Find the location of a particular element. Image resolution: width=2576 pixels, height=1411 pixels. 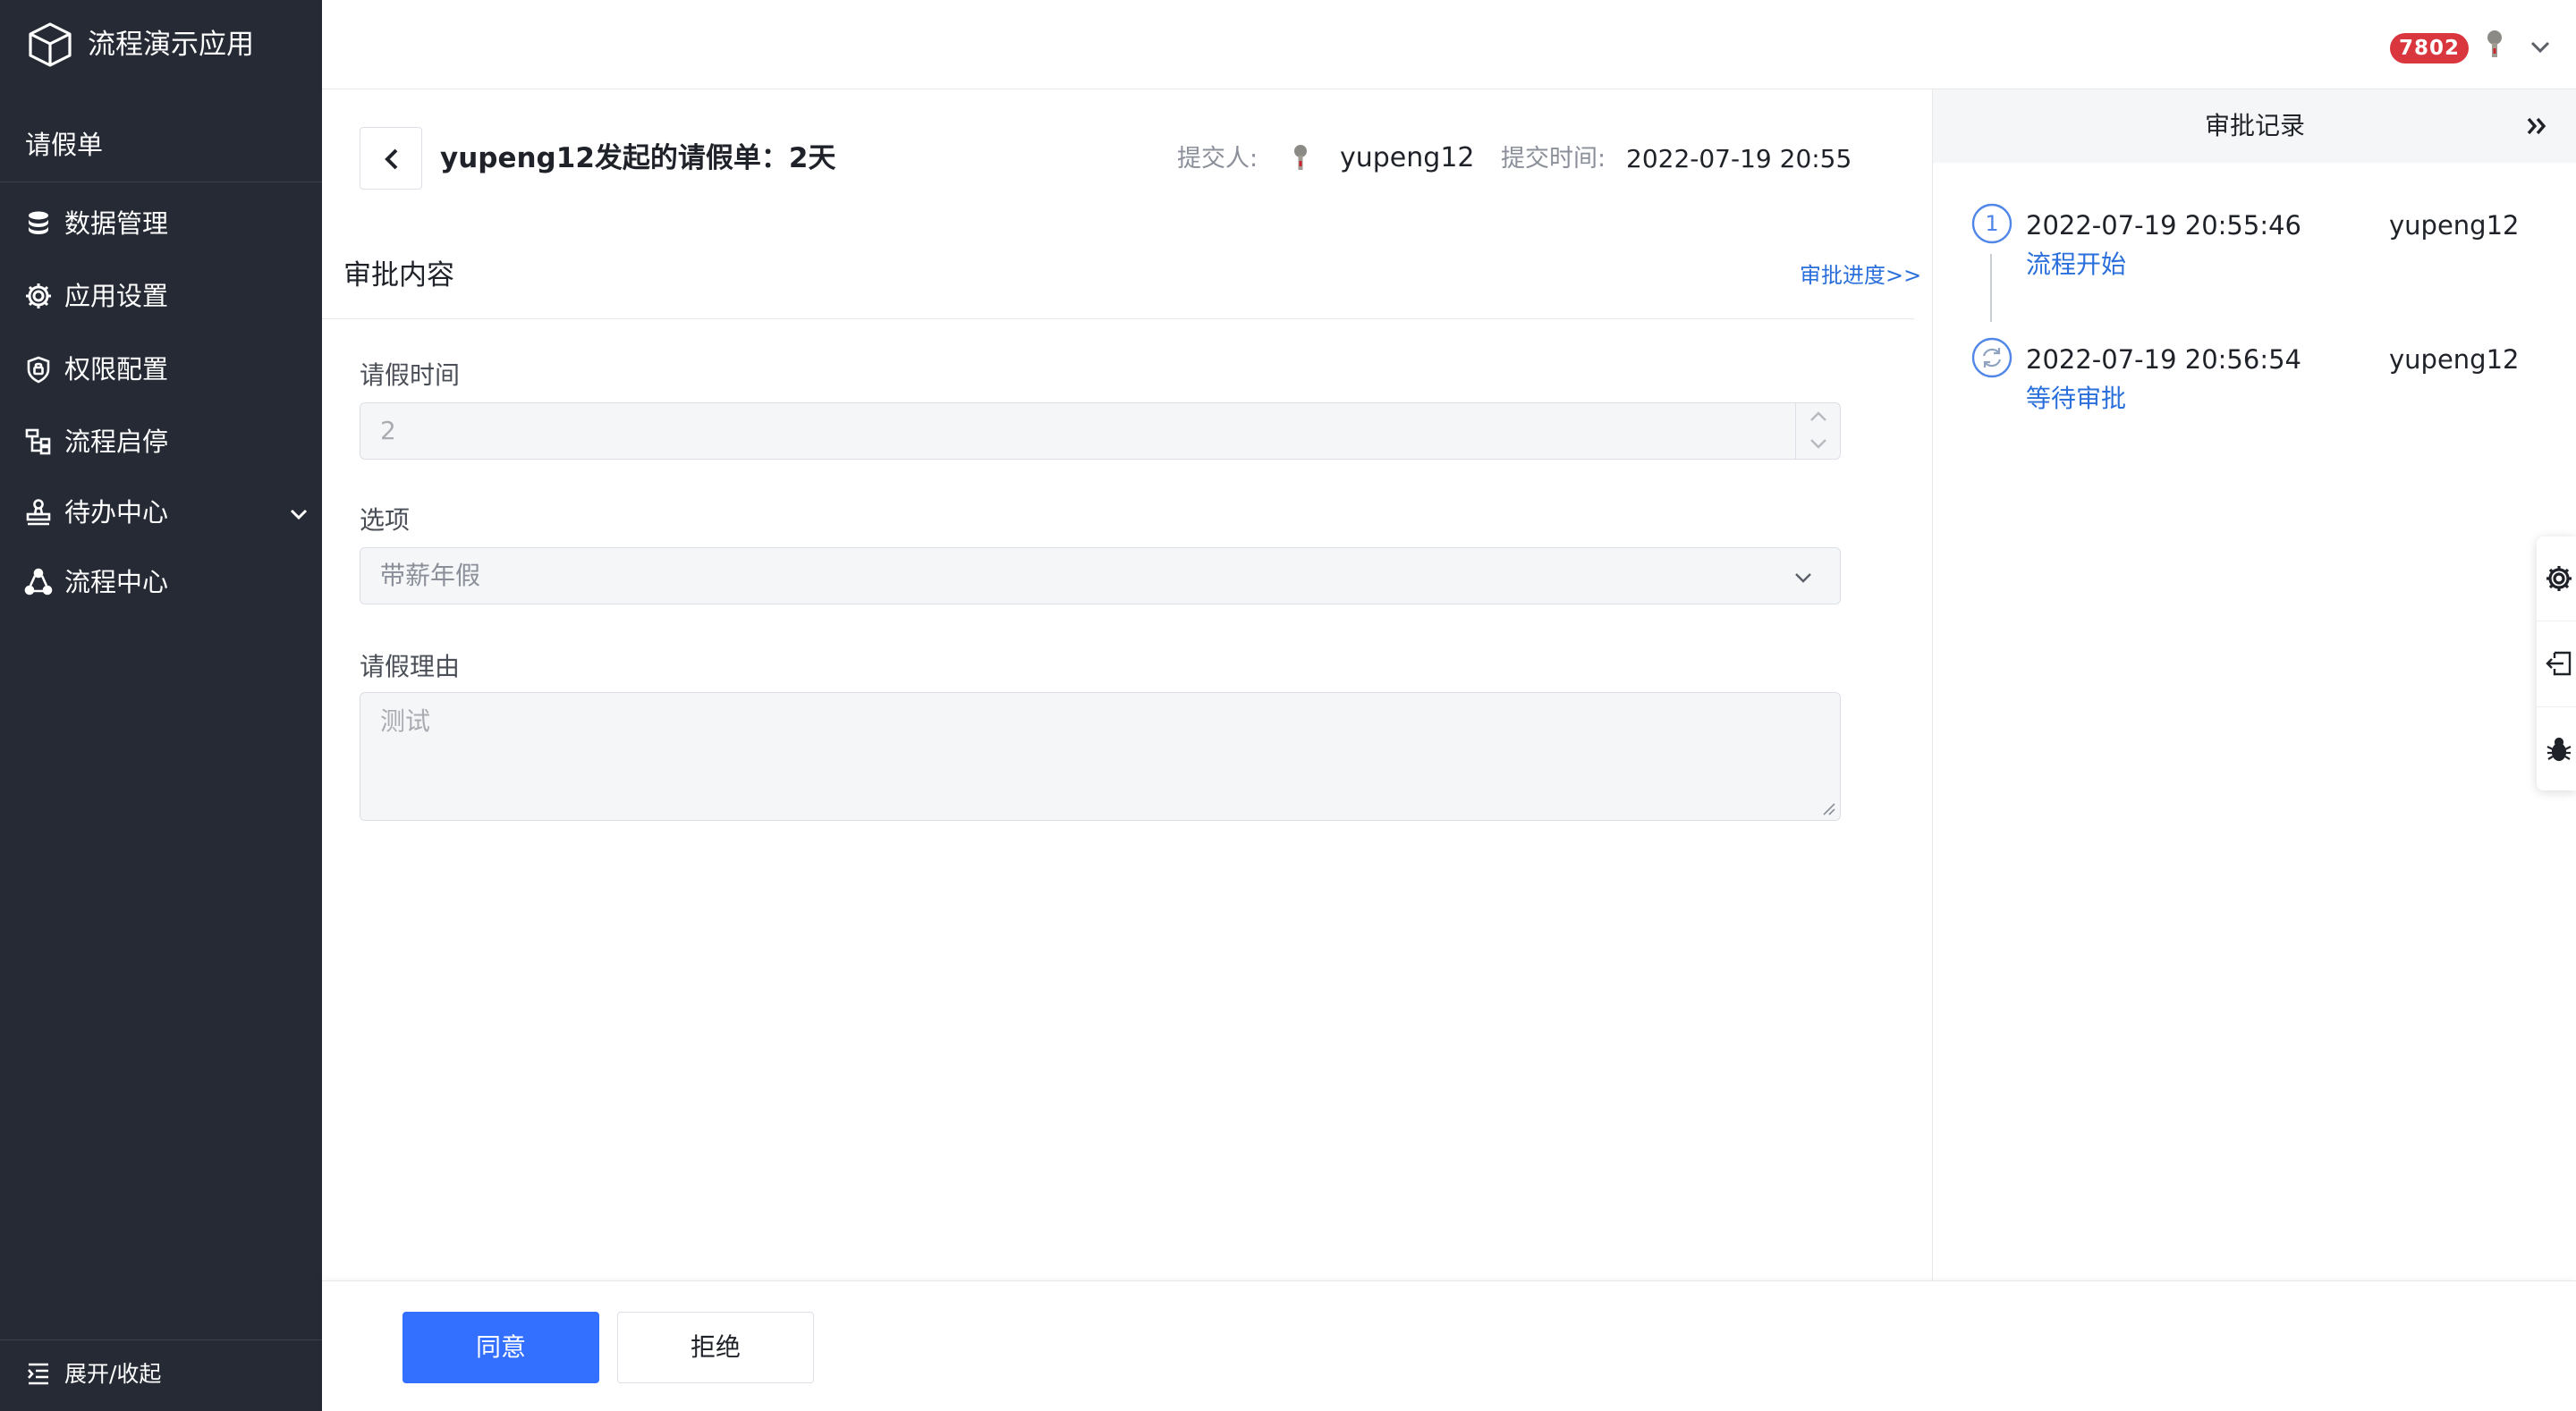

option-label: 选项 is located at coordinates (385, 520).